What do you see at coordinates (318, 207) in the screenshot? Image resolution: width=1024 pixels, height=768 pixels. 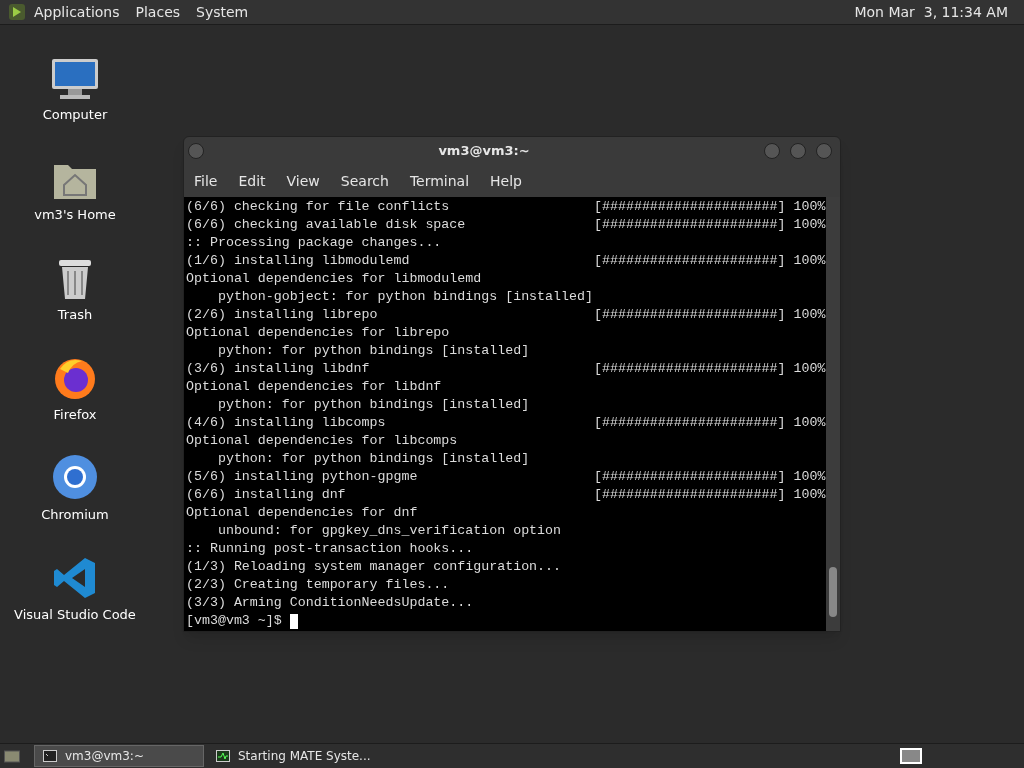 I see `terminal-line: (6/6) checking for file conflicts` at bounding box center [318, 207].